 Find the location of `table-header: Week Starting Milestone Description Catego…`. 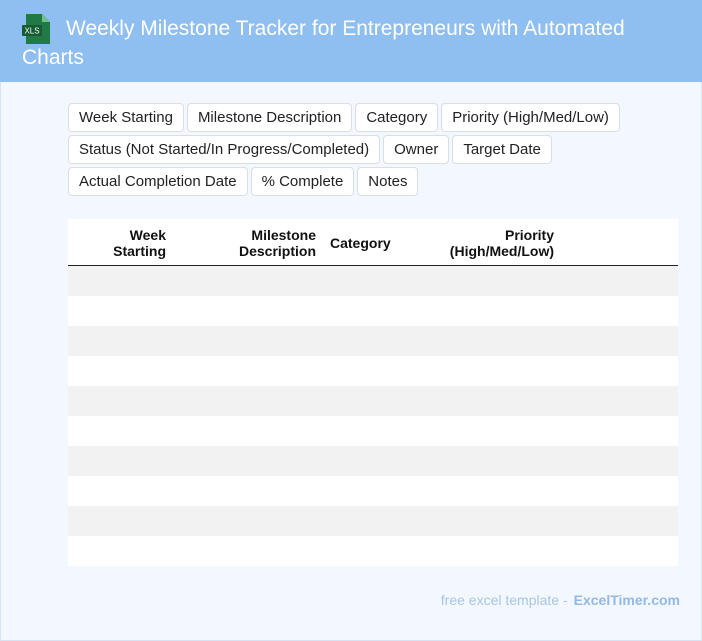

table-header: Week Starting Milestone Description Catego… is located at coordinates (373, 242).